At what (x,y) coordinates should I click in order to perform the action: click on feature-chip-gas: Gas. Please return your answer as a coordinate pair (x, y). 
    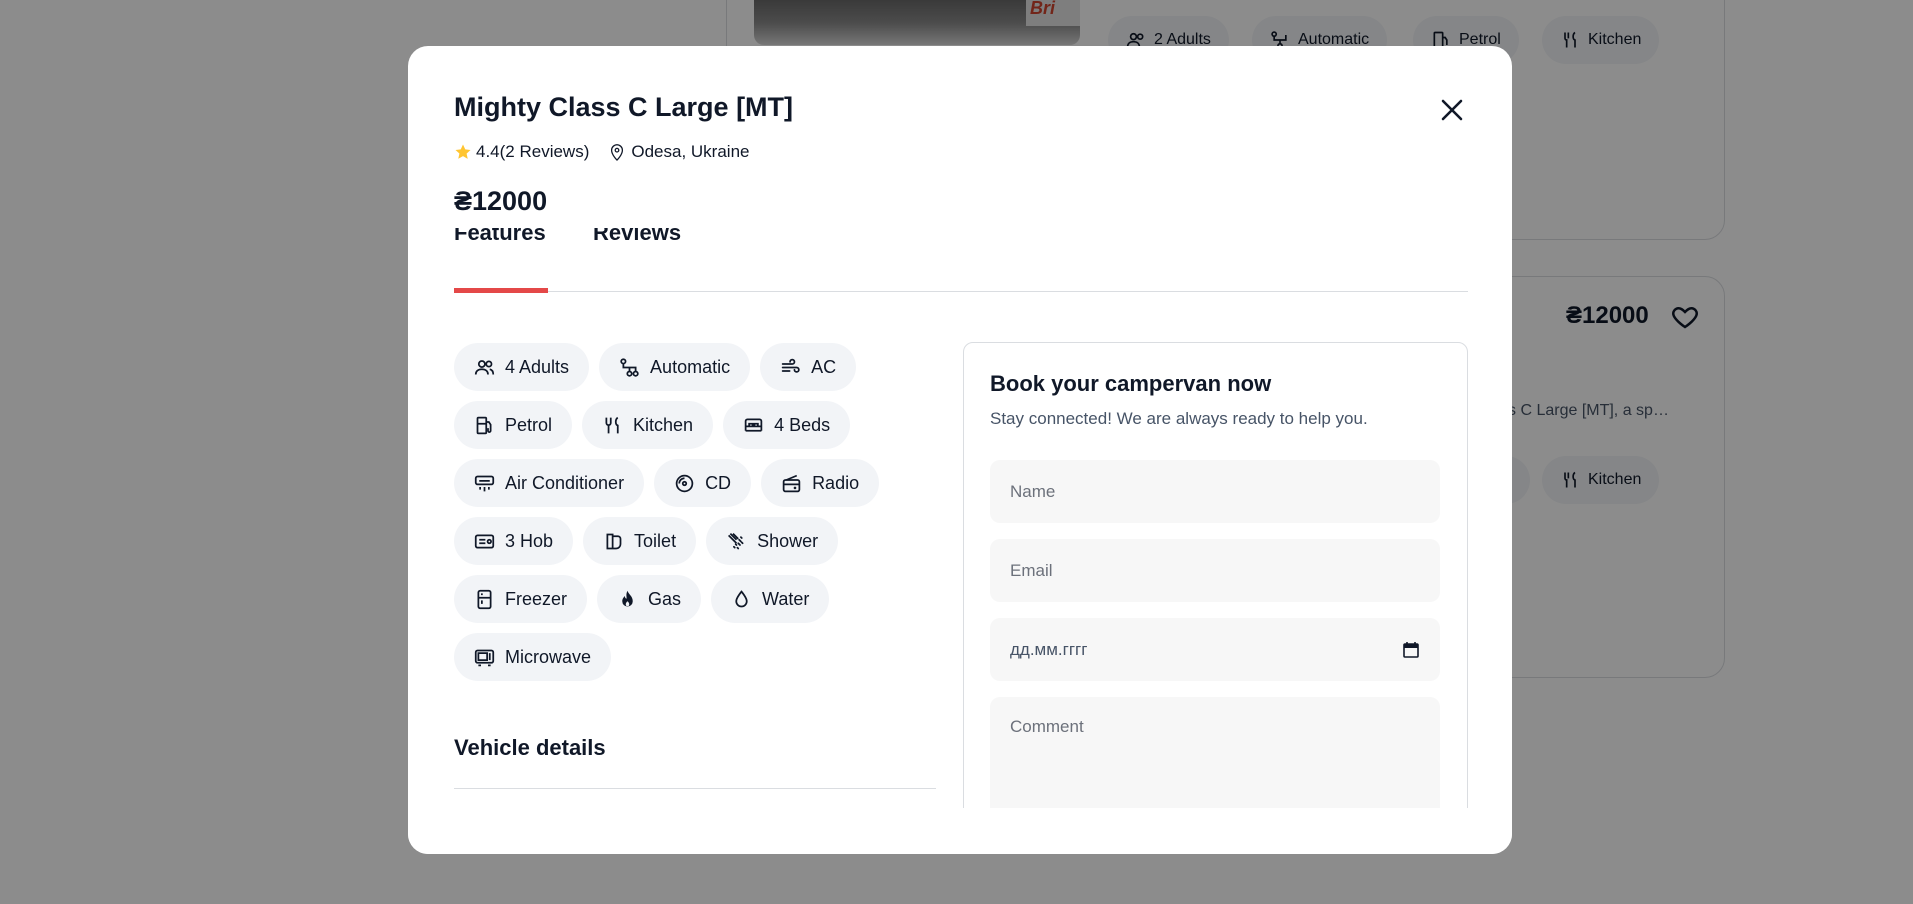
    Looking at the image, I should click on (649, 599).